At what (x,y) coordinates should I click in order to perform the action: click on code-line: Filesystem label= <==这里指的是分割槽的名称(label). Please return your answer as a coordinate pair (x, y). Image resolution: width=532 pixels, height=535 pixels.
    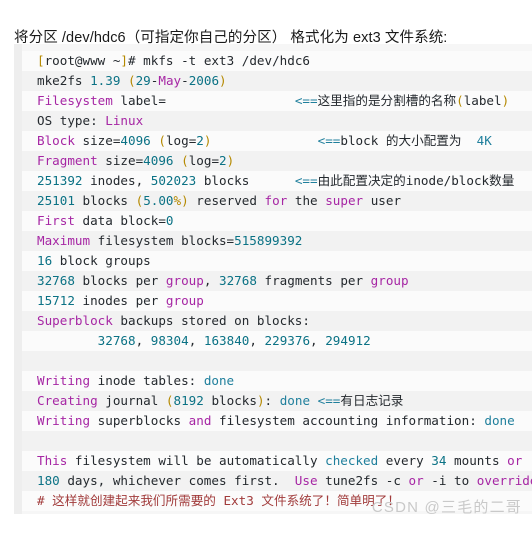
    Looking at the image, I should click on (273, 101).